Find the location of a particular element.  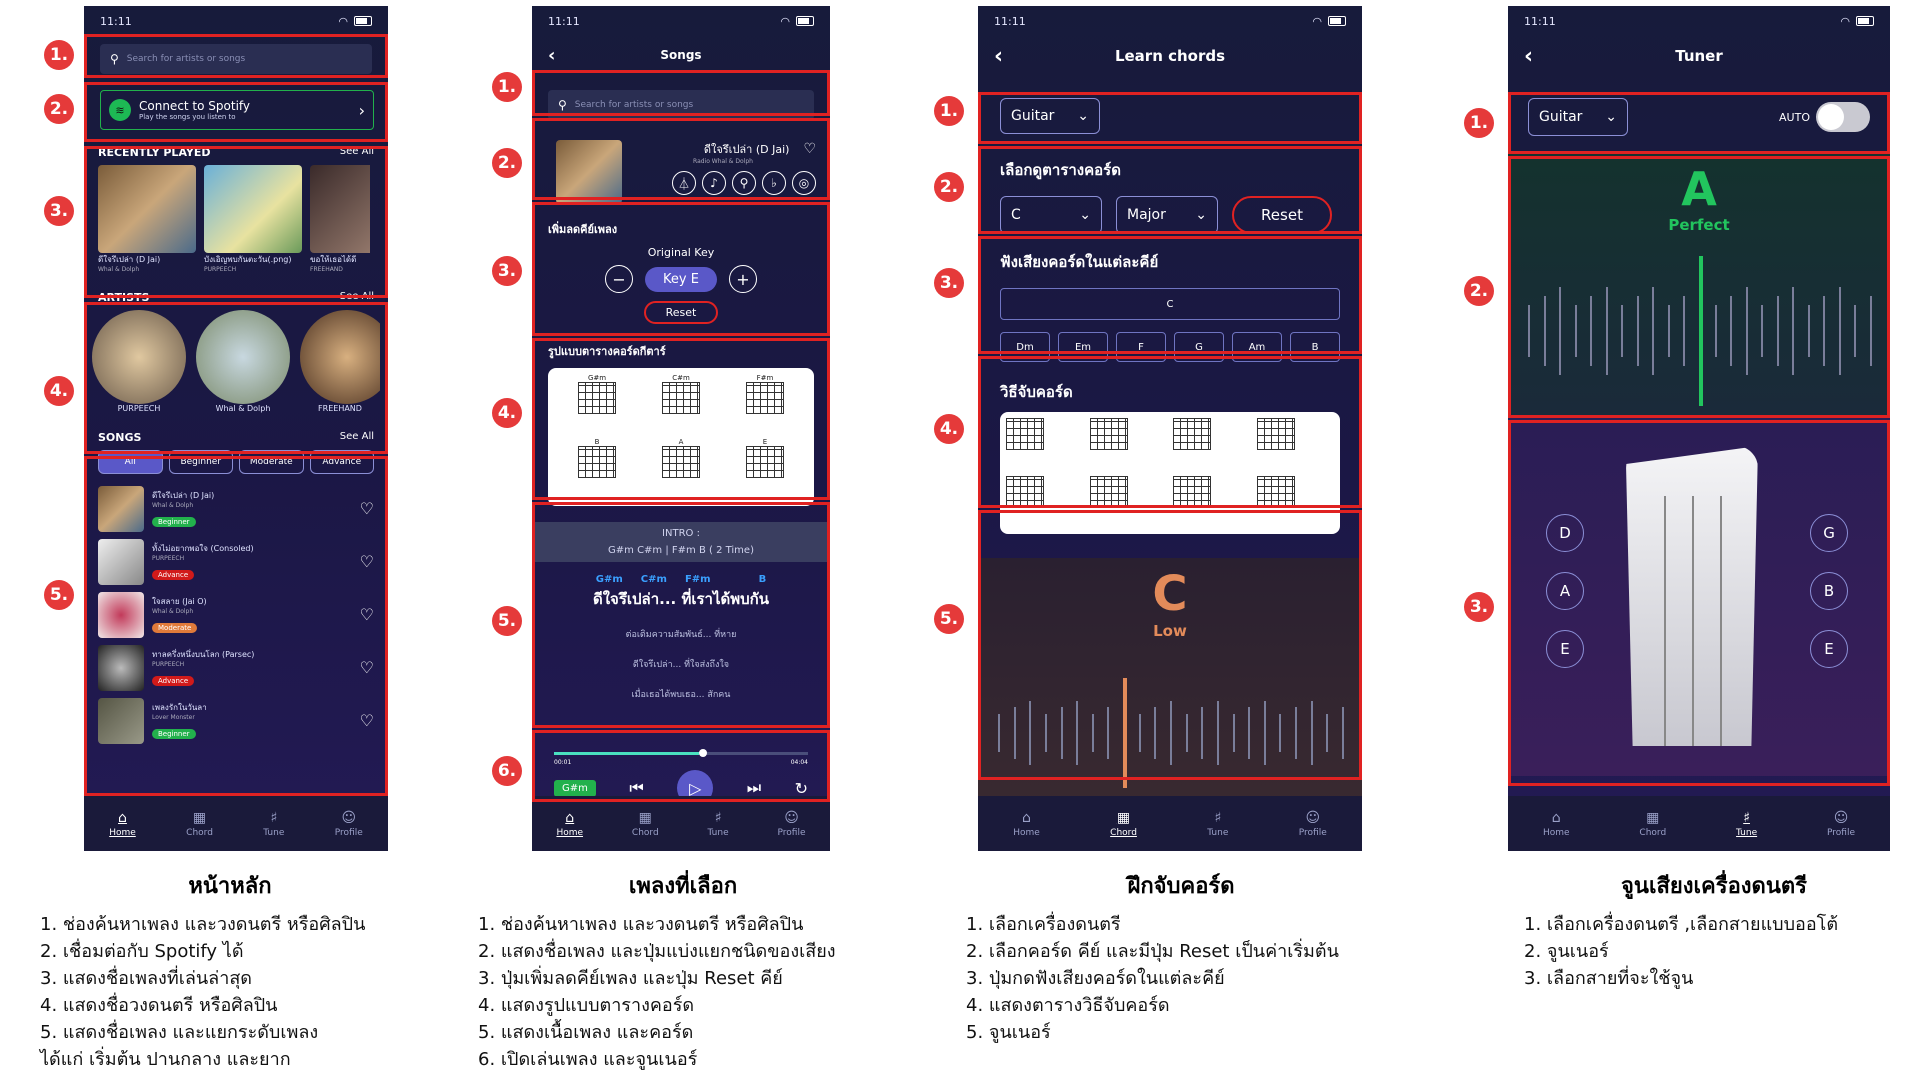

description-line: 4. แสดงตารางวิธีจับคอร์ด is located at coordinates (1068, 1005).